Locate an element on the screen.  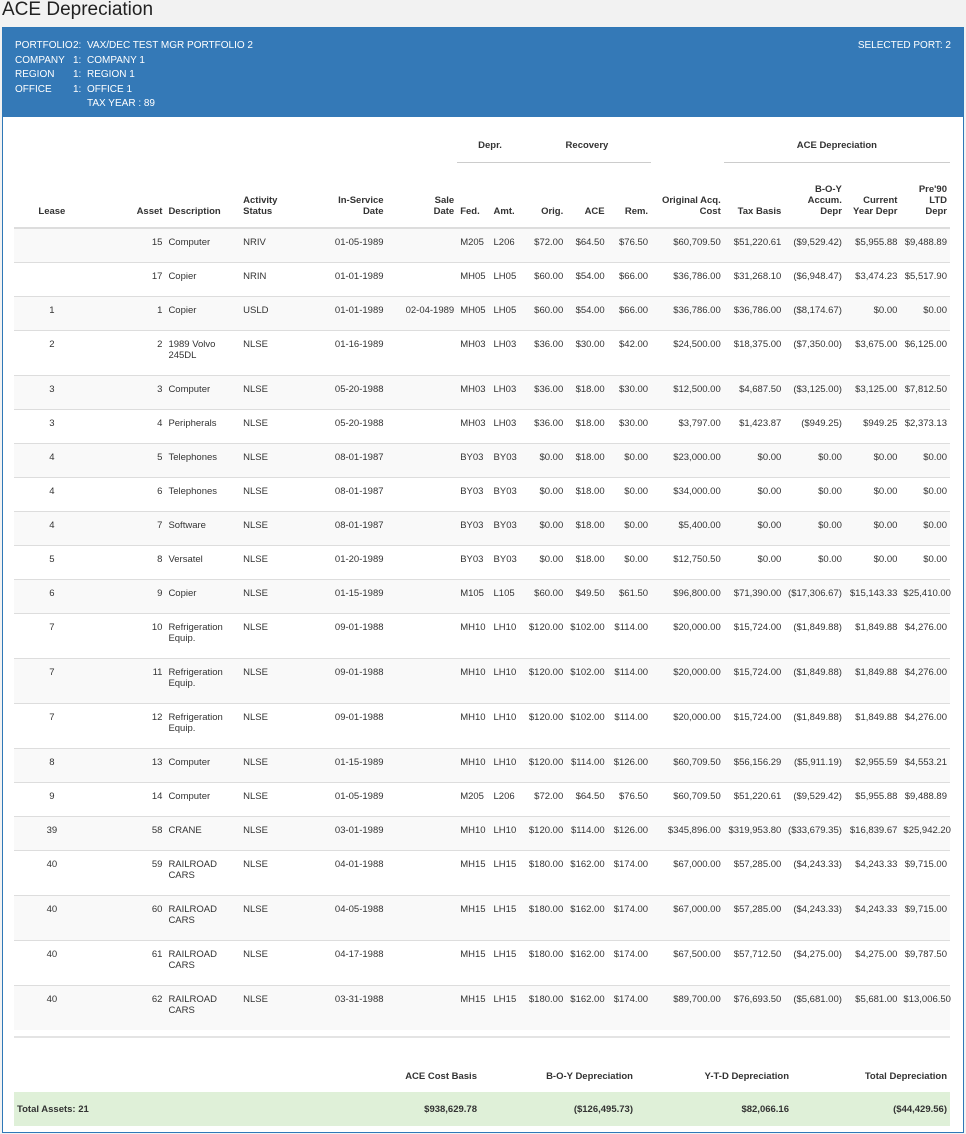
cell-in-service-date: 04-01-1988 is located at coordinates (348, 872).